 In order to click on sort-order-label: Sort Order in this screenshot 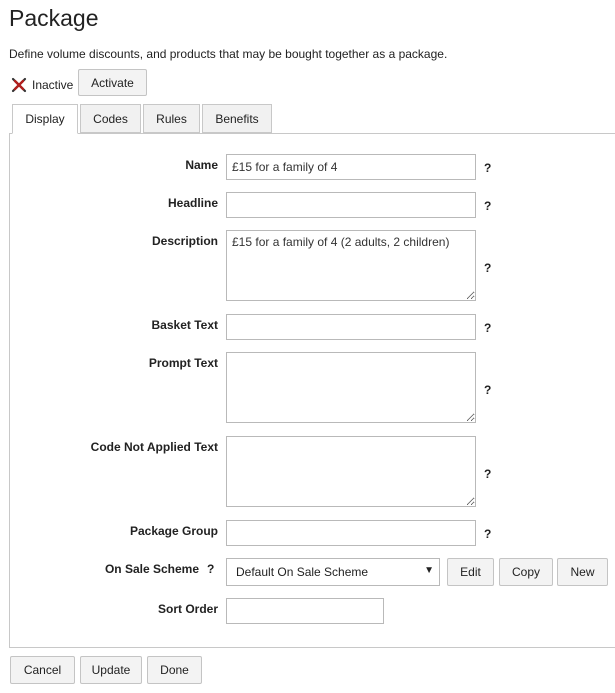, I will do `click(187, 609)`.